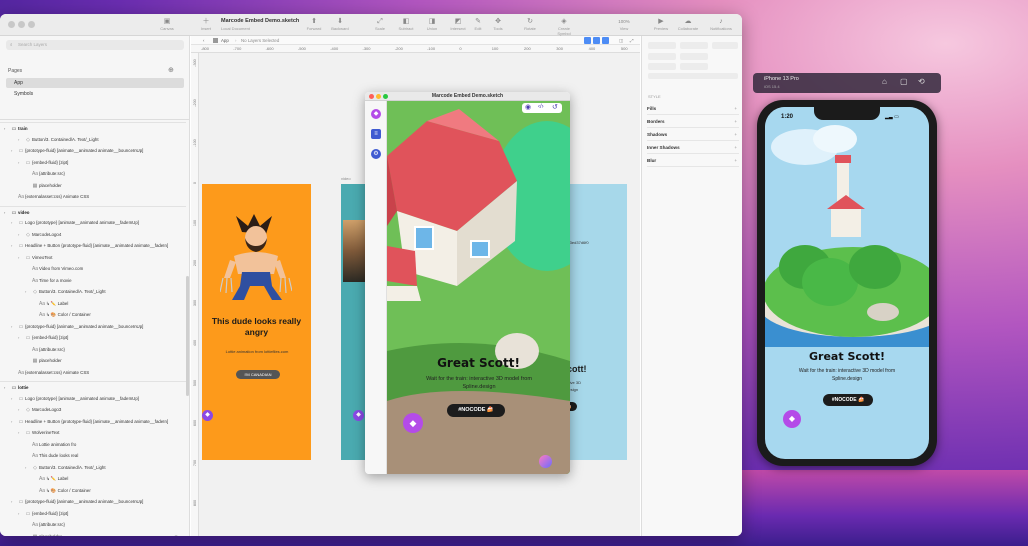 The image size is (1028, 546). I want to click on canvas-toggle: ▣ Canvas, so click(167, 24).